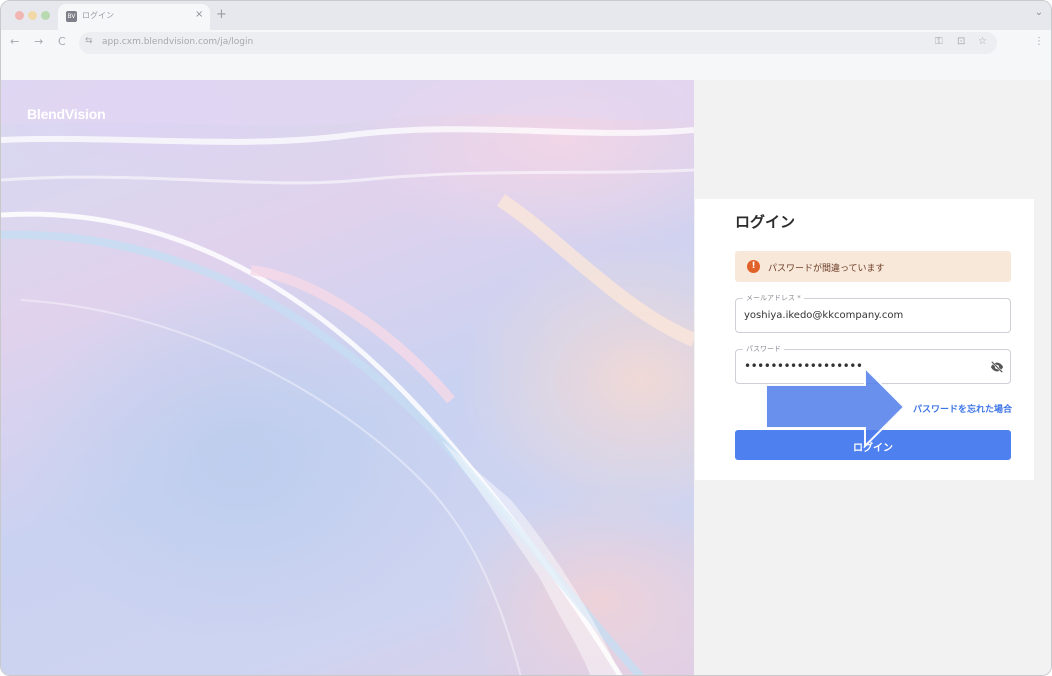 This screenshot has height=676, width=1052. What do you see at coordinates (66, 114) in the screenshot?
I see `blendvision-logo: BlendVision` at bounding box center [66, 114].